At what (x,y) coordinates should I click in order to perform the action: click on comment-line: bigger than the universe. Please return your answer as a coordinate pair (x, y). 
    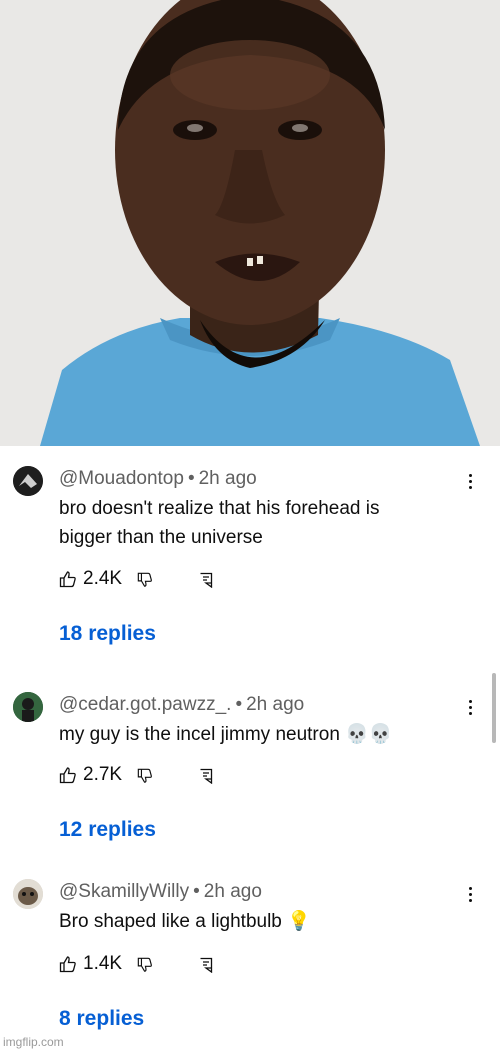
    Looking at the image, I should click on (161, 537).